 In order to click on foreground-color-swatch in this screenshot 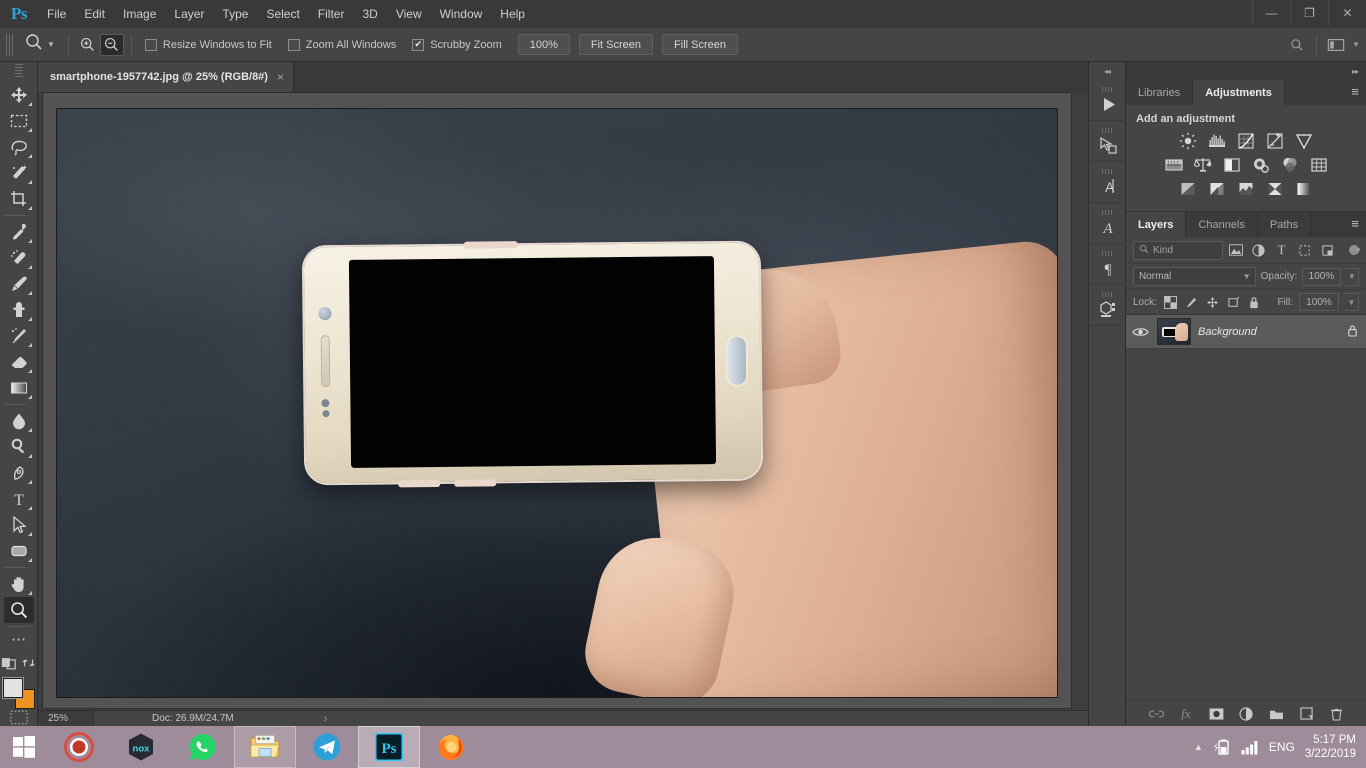, I will do `click(12, 687)`.